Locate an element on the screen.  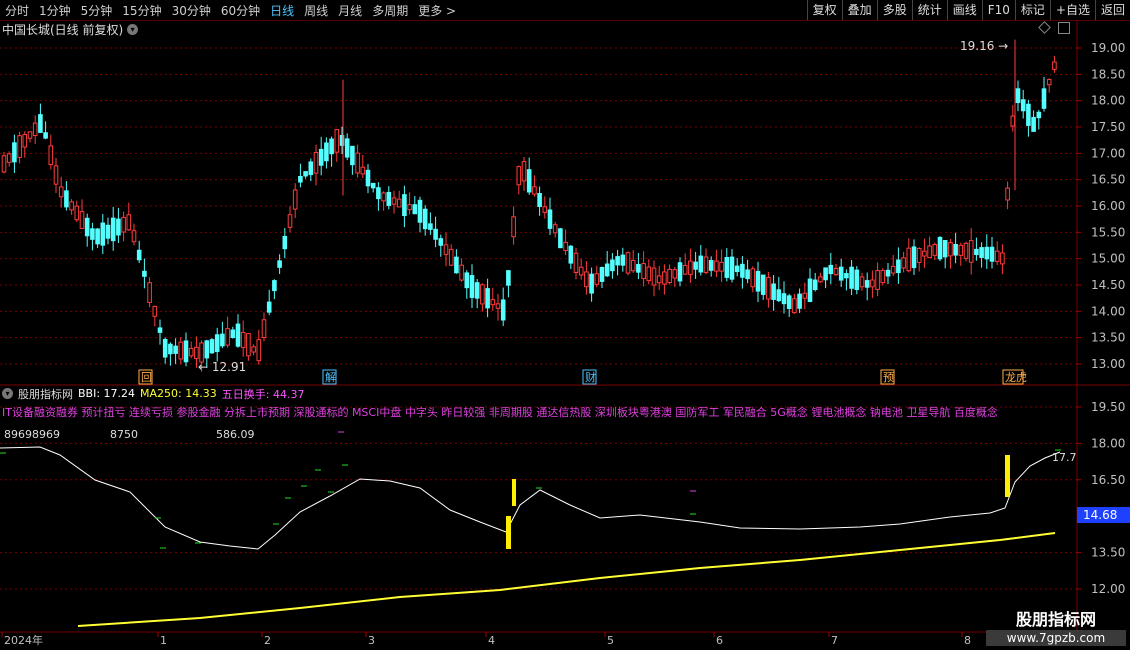
watermark-title: 股朋指标网 is located at coordinates (1055, 619).